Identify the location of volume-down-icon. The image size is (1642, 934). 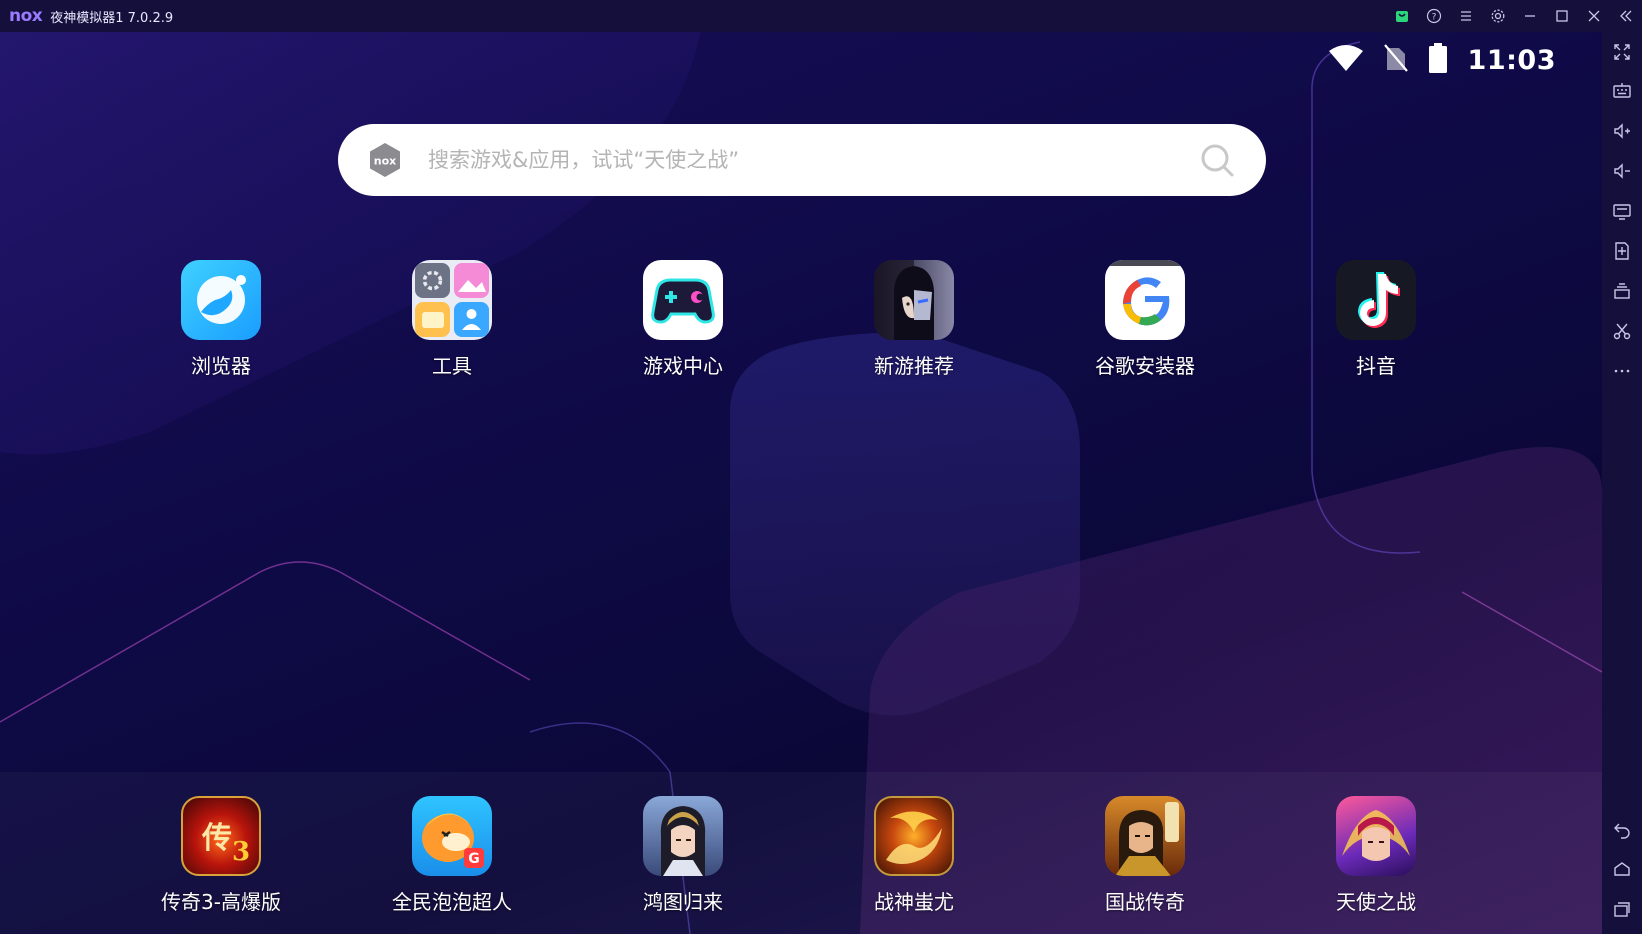
(1622, 171).